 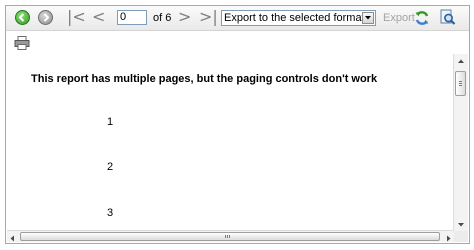 I want to click on last-page-icon: >|, so click(x=208, y=17).